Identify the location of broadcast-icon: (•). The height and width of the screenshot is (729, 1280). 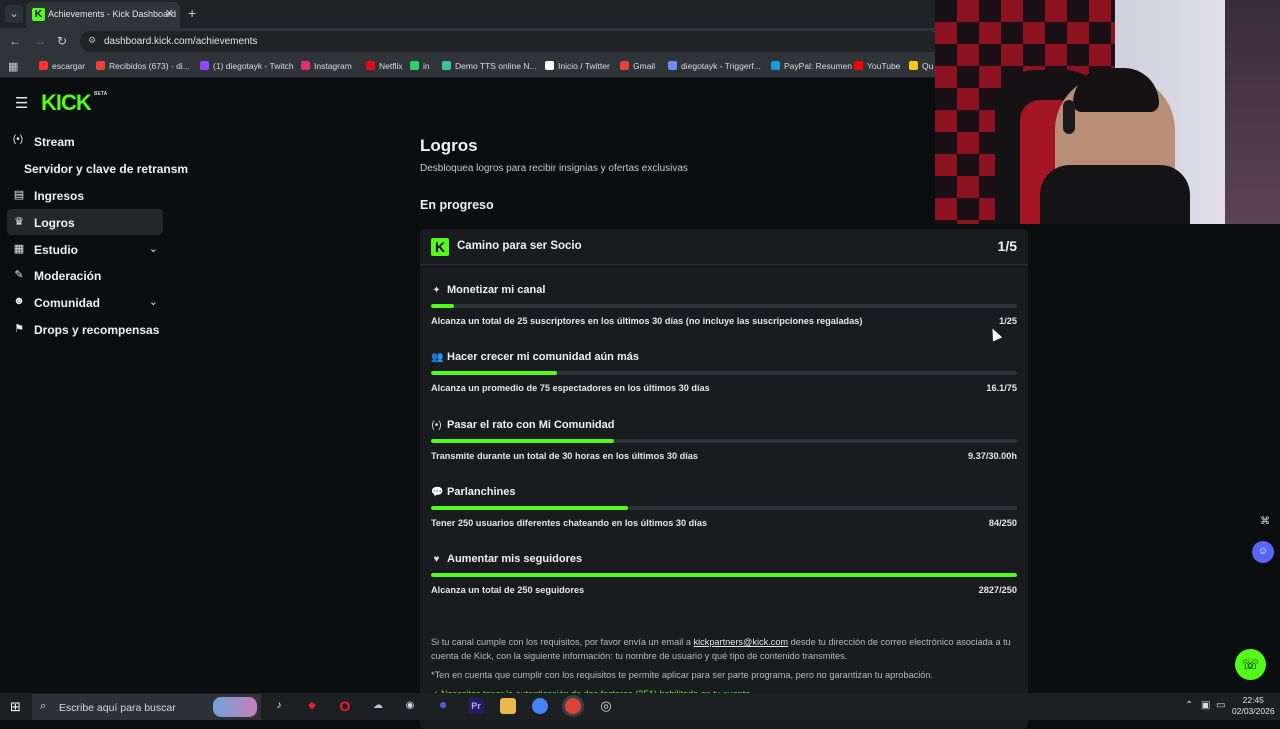
(18, 139).